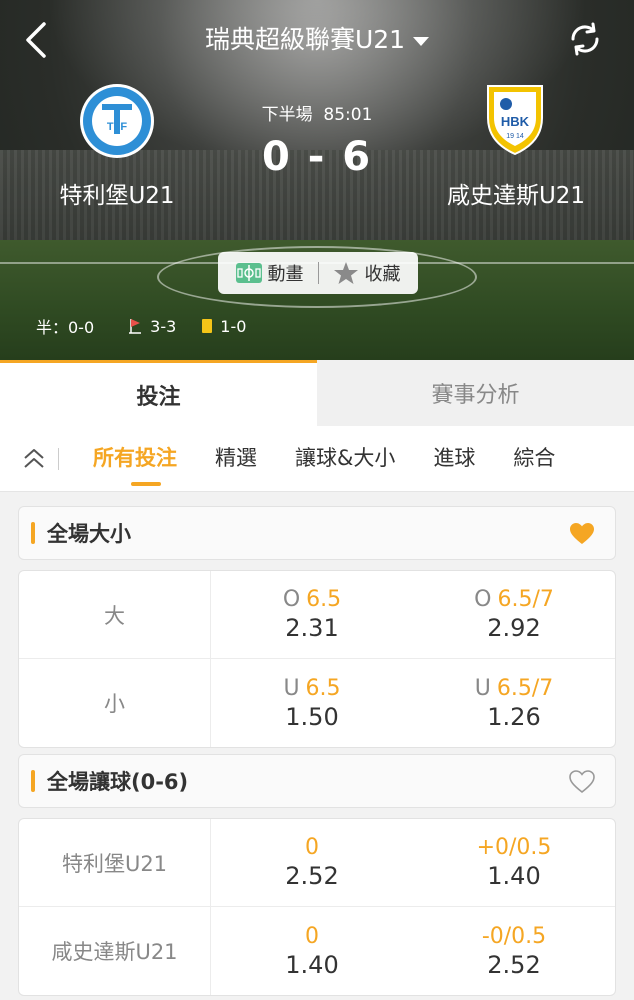  What do you see at coordinates (115, 951) in the screenshot?
I see `row-label: 咸史達斯U21` at bounding box center [115, 951].